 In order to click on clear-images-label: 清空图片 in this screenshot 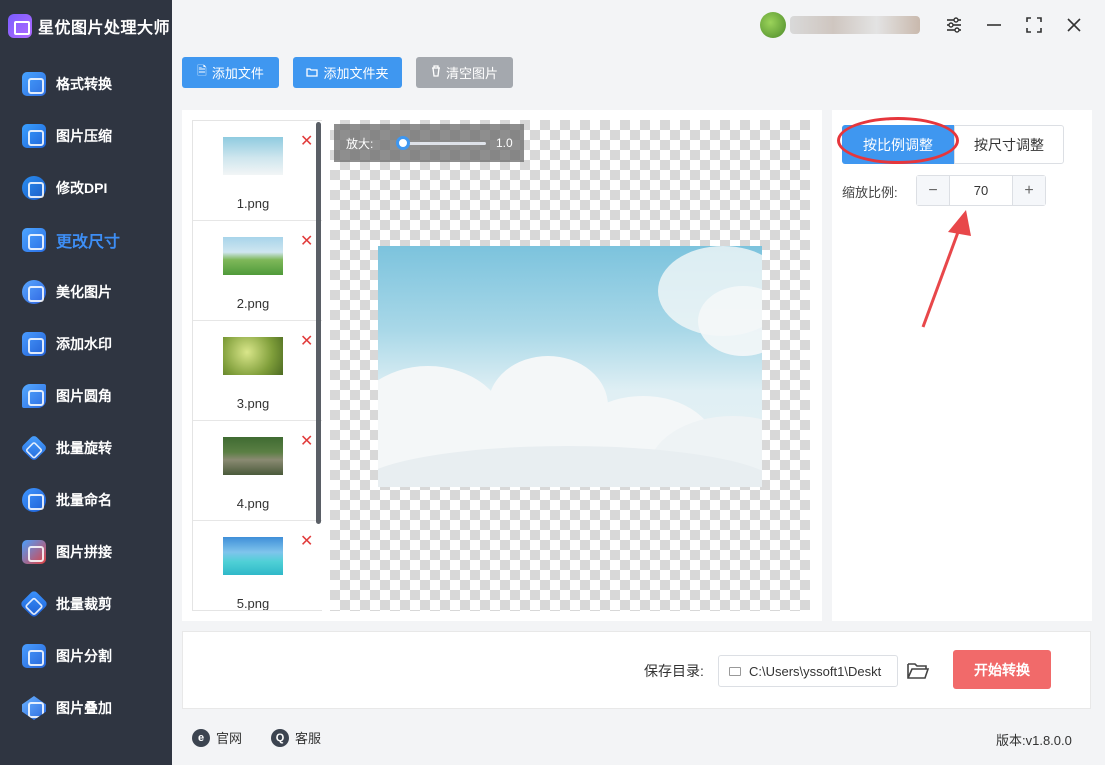, I will do `click(471, 73)`.